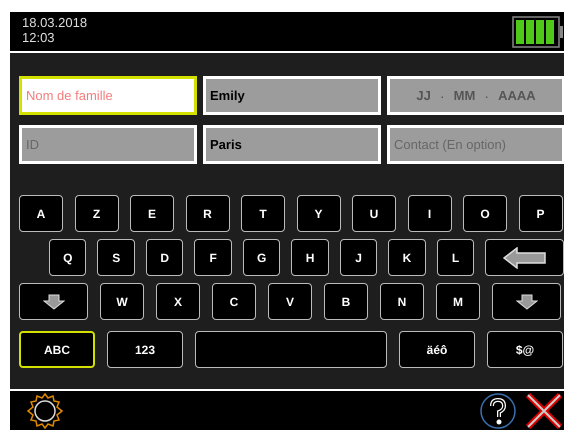  Describe the element at coordinates (437, 349) in the screenshot. I see `mode-key: äéô` at that location.